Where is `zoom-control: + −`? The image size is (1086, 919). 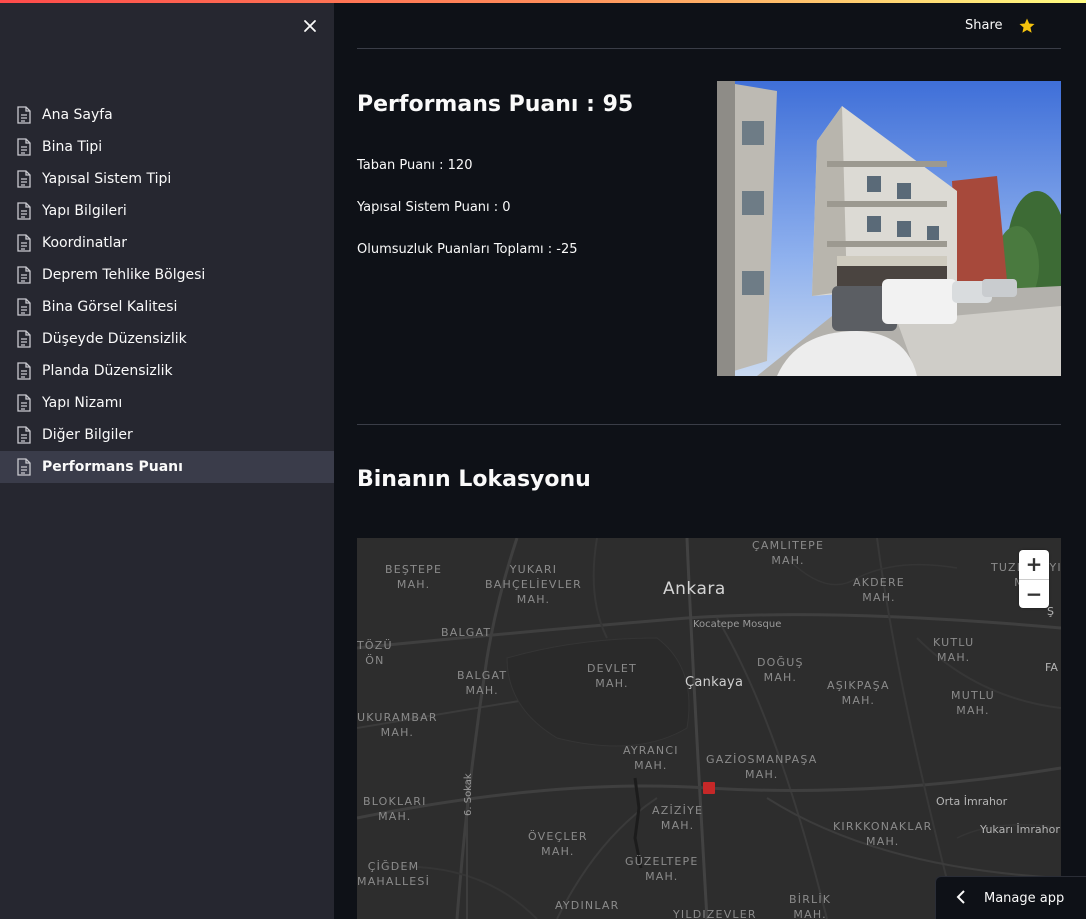
zoom-control: + − is located at coordinates (1034, 579).